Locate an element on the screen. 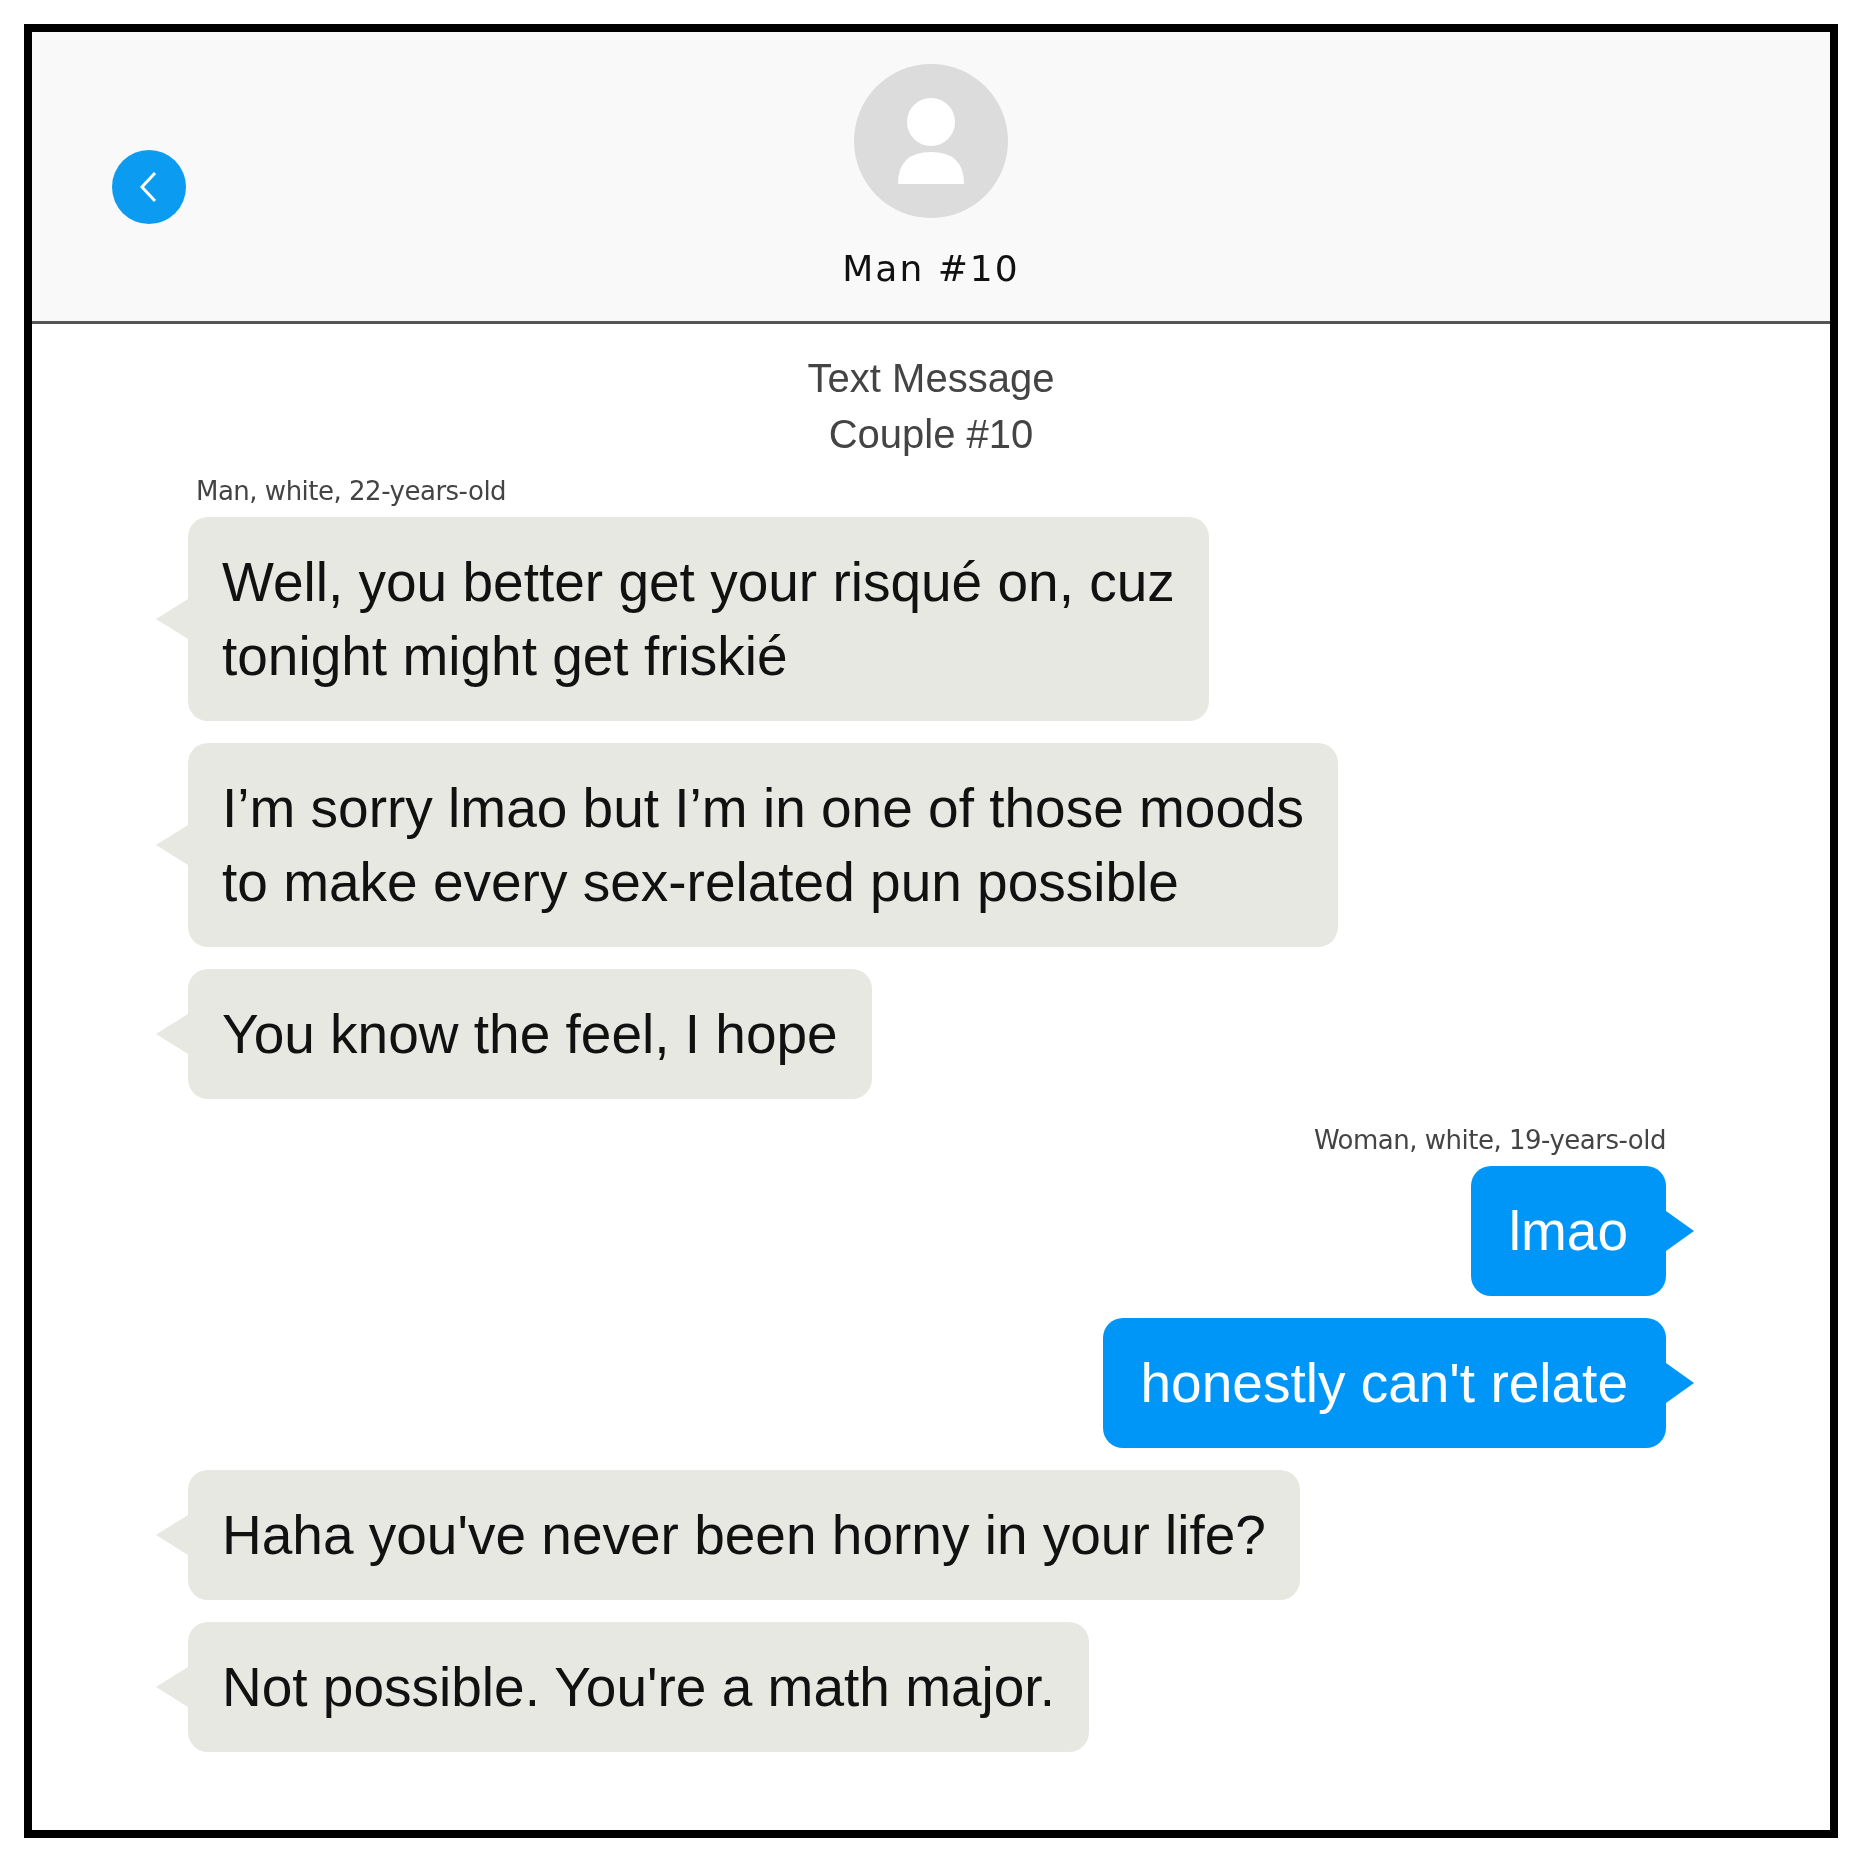 Image resolution: width=1862 pixels, height=1862 pixels. contact-name: Man #10 is located at coordinates (931, 269).